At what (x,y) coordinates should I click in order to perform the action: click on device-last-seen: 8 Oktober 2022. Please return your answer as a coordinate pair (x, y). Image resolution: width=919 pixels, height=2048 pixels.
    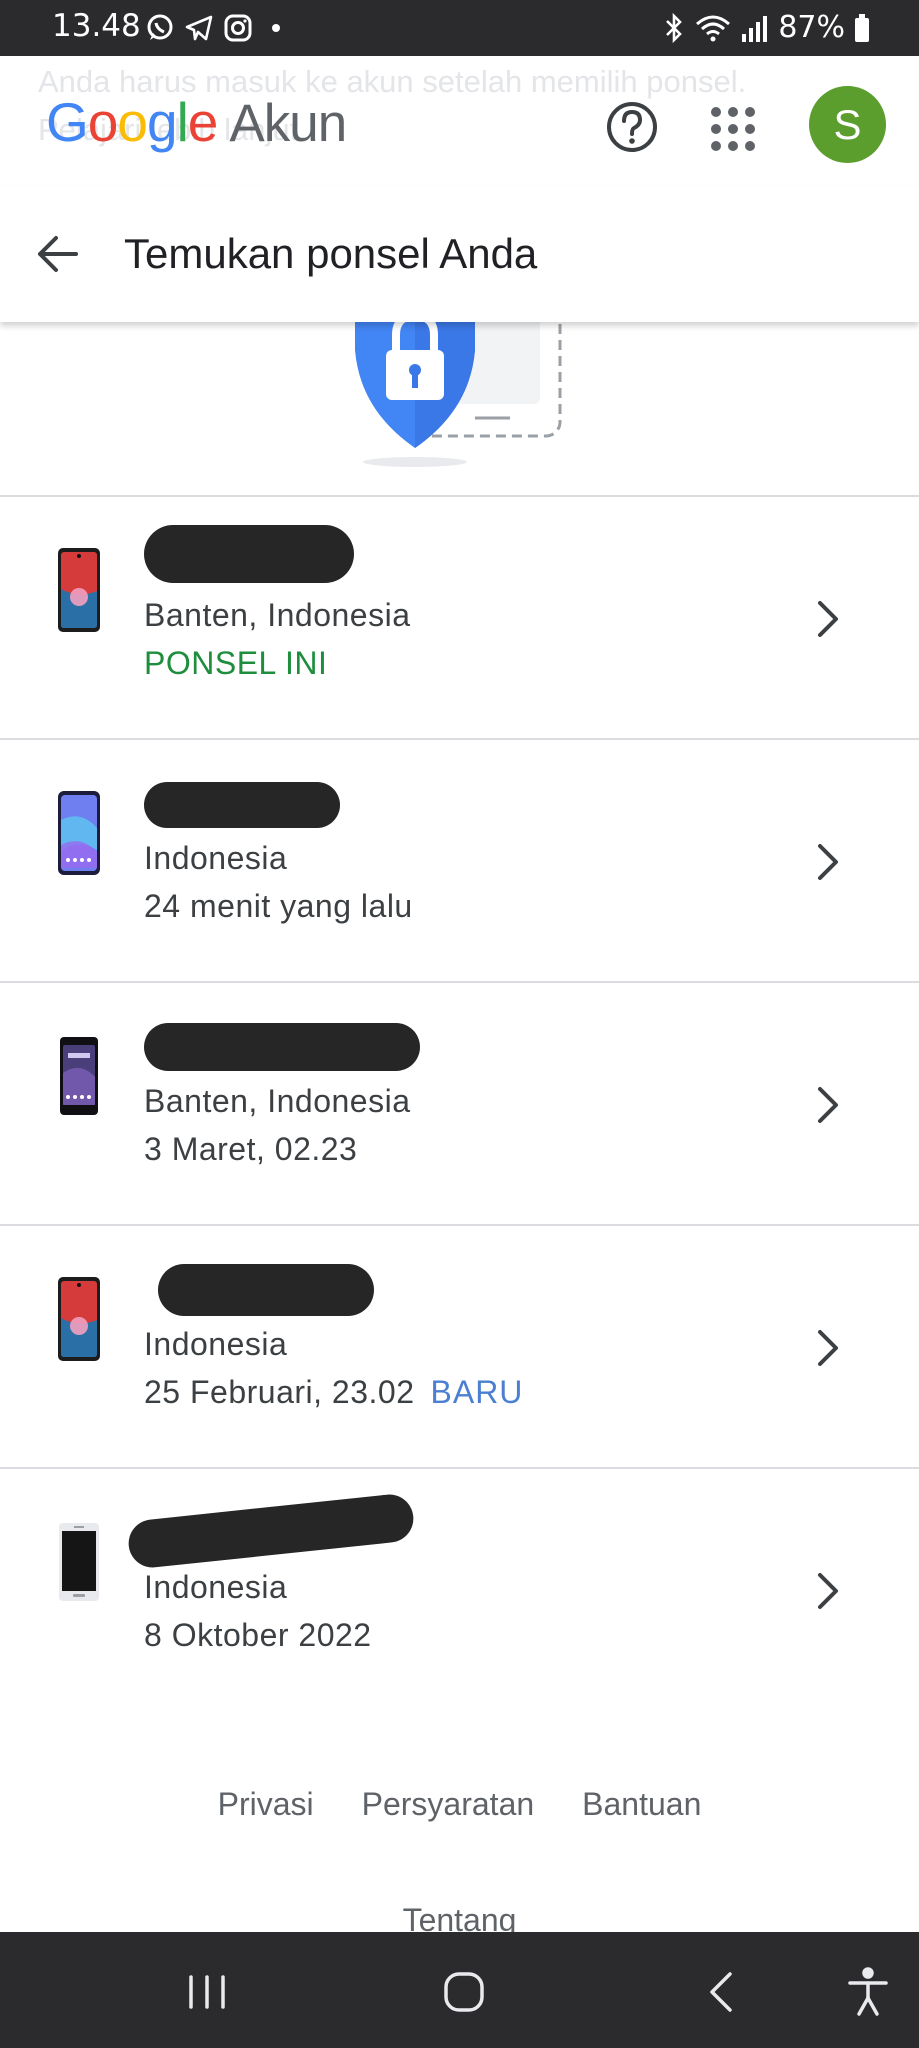
    Looking at the image, I should click on (258, 1635).